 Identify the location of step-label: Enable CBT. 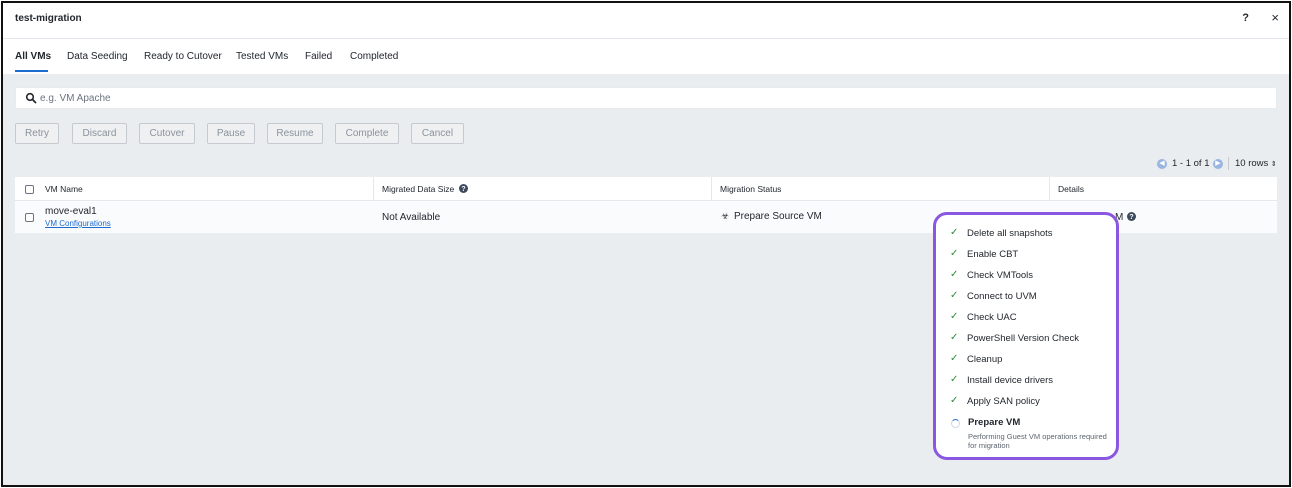
(993, 254).